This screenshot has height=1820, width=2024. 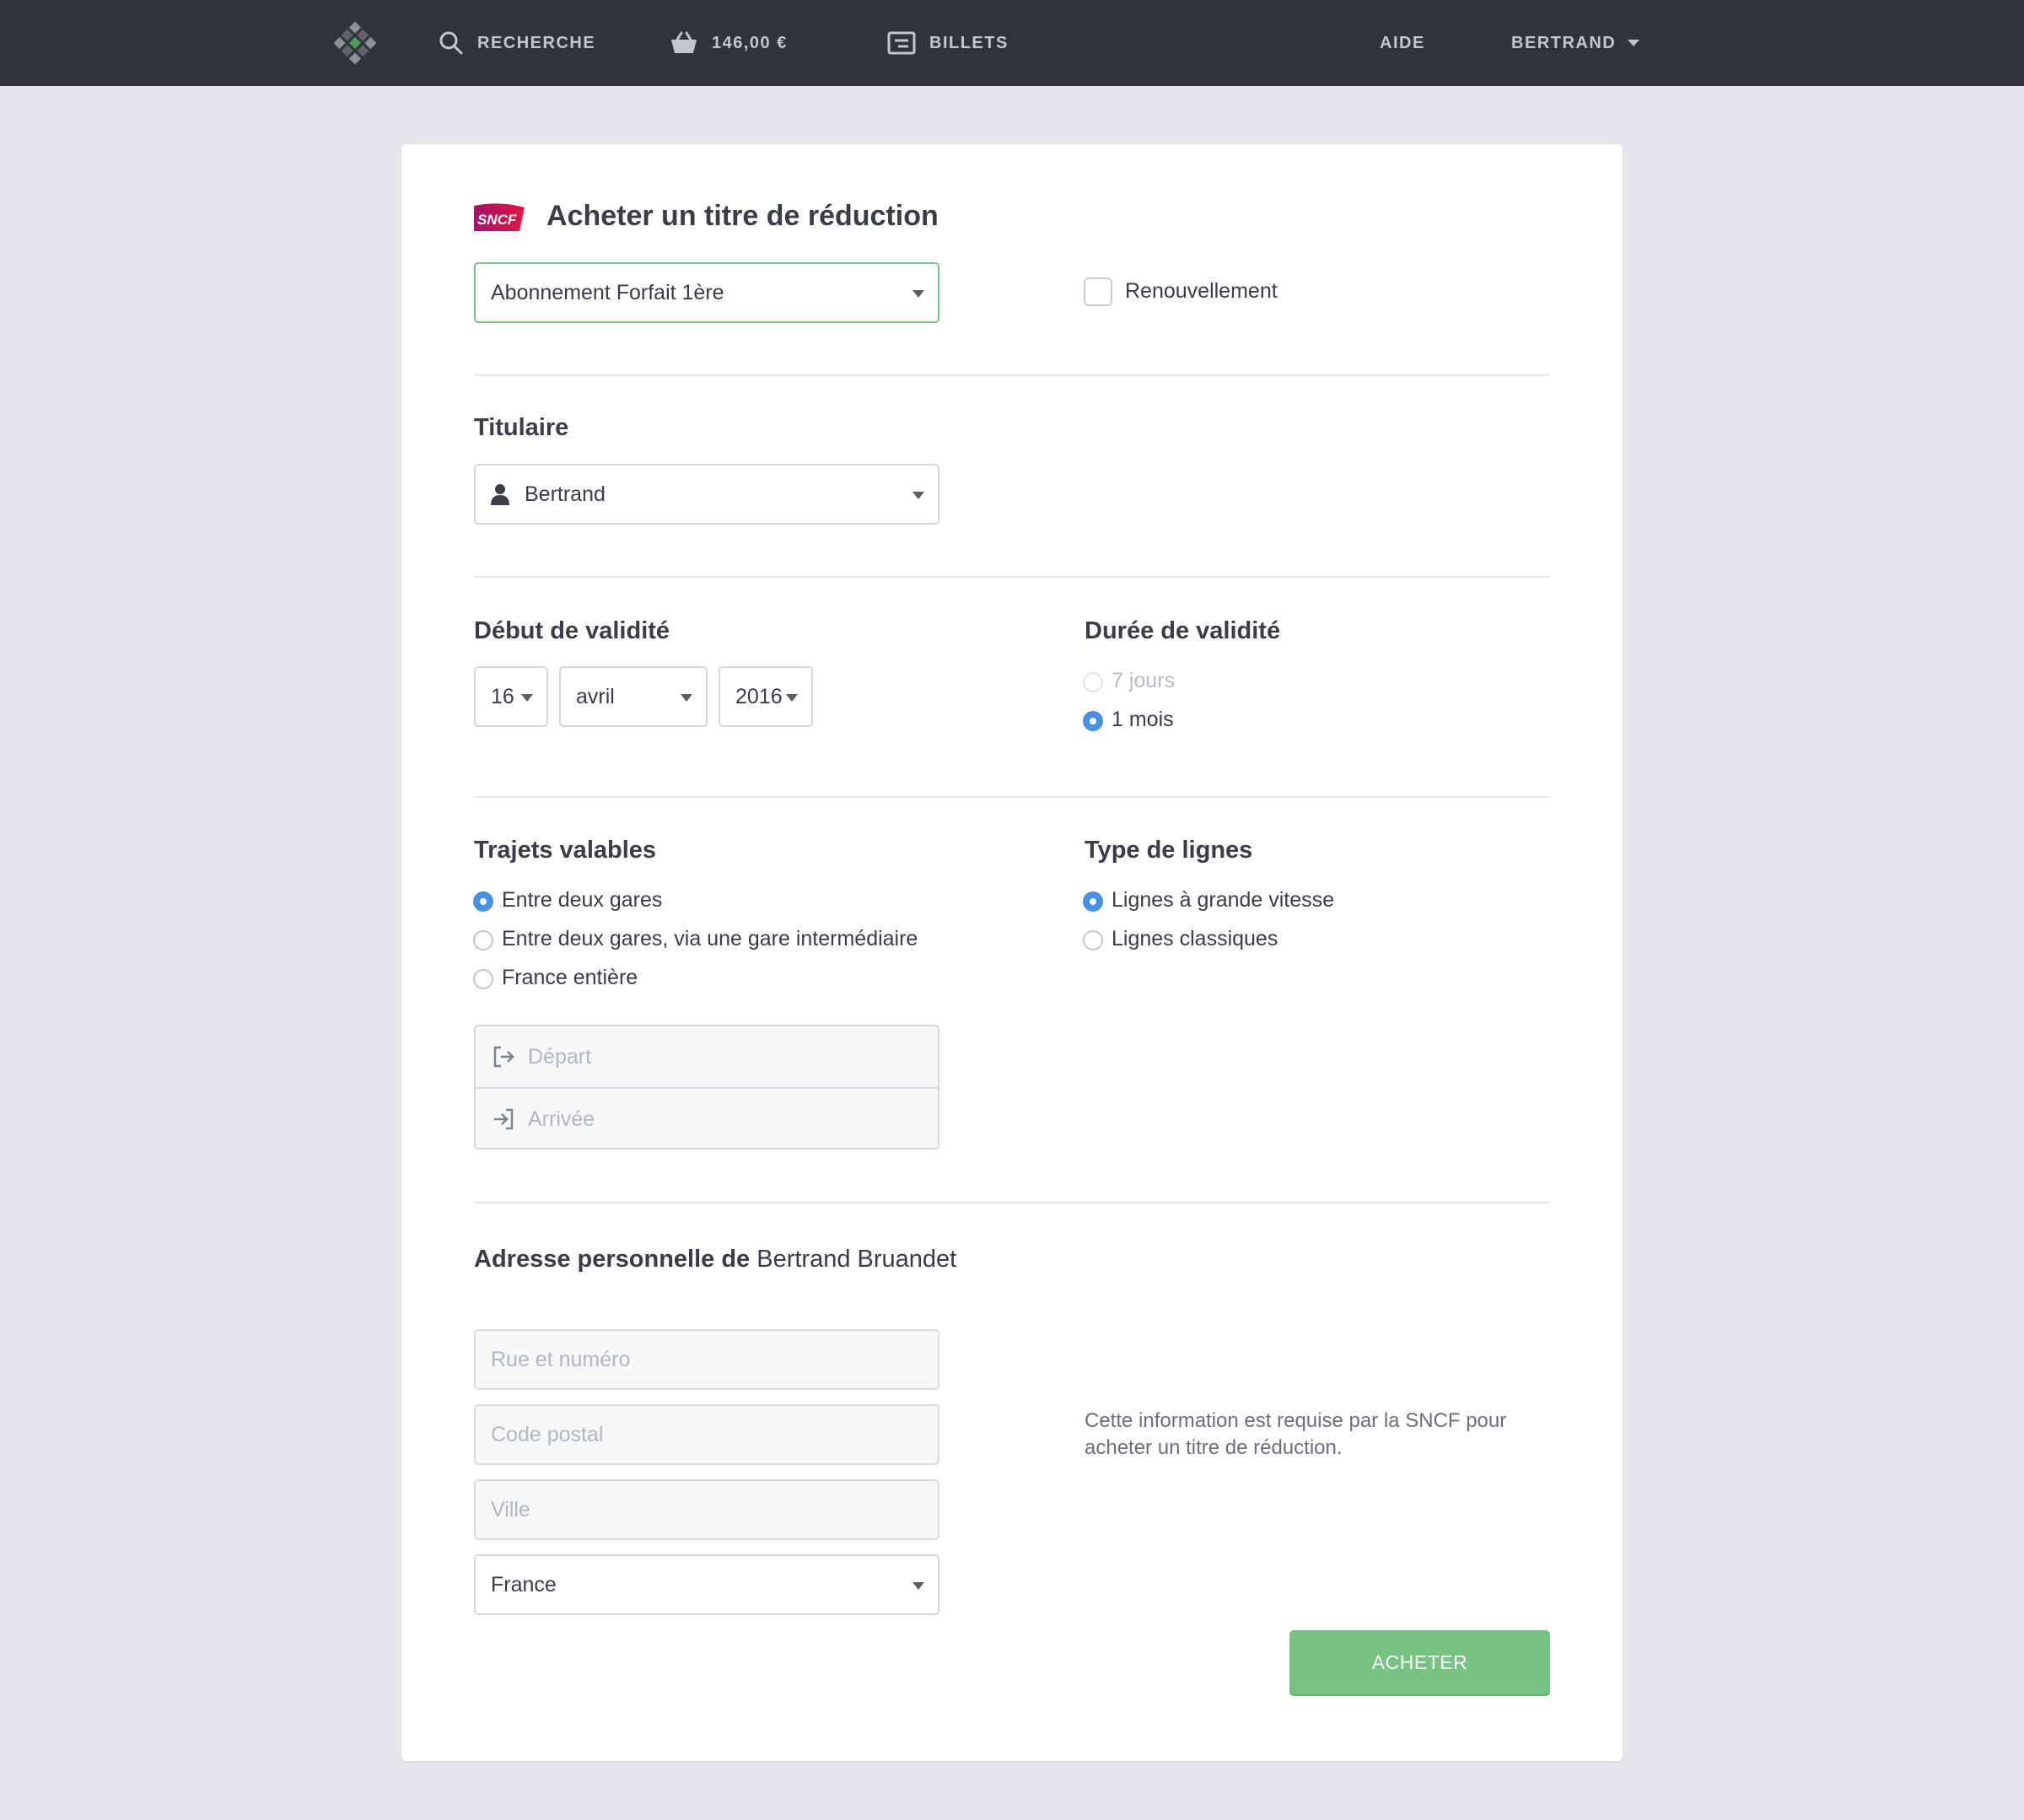 What do you see at coordinates (500, 495) in the screenshot?
I see `user-icon` at bounding box center [500, 495].